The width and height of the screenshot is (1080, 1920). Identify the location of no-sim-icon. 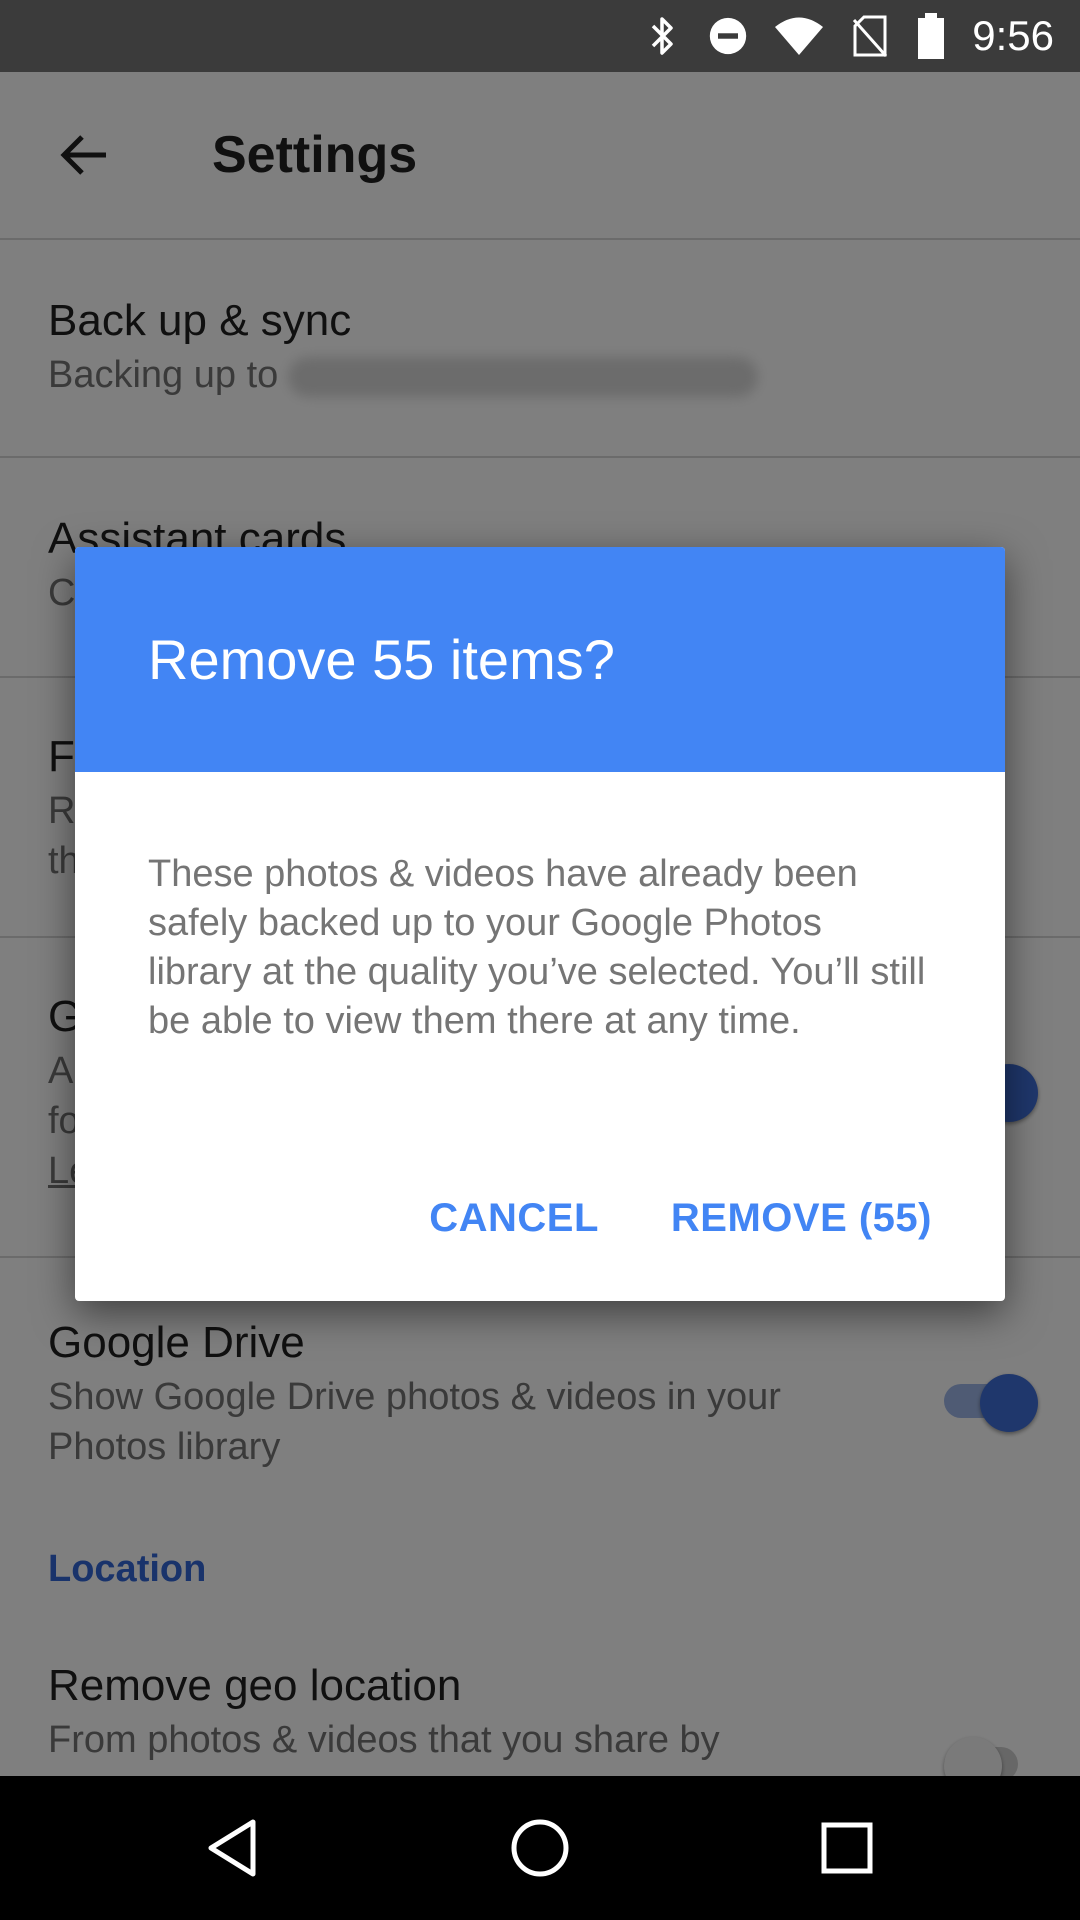
(870, 36).